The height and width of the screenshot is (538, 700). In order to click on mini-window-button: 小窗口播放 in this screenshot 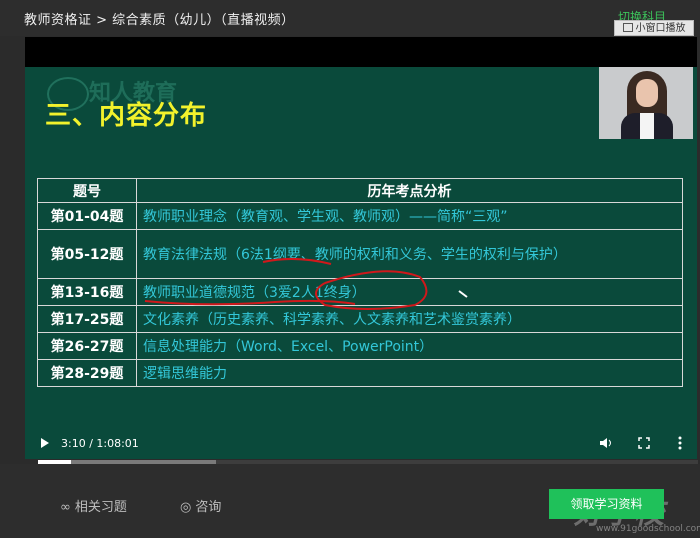, I will do `click(654, 28)`.